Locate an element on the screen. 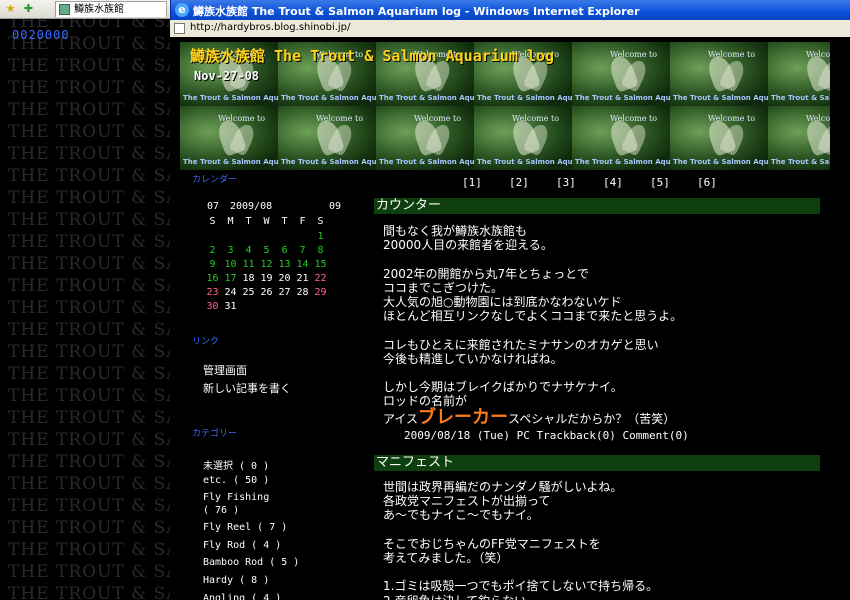  calendar-day: 4 is located at coordinates (248, 251).